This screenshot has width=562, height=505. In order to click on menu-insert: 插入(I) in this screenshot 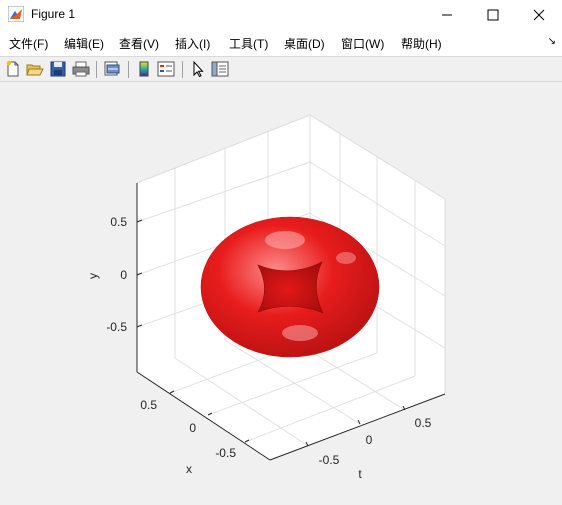, I will do `click(192, 43)`.